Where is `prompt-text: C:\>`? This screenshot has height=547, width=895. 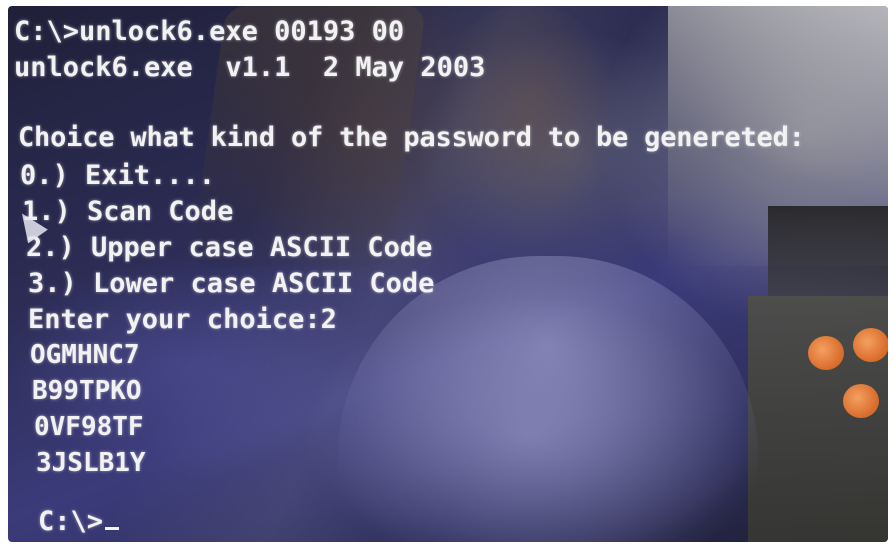
prompt-text: C:\> is located at coordinates (71, 521).